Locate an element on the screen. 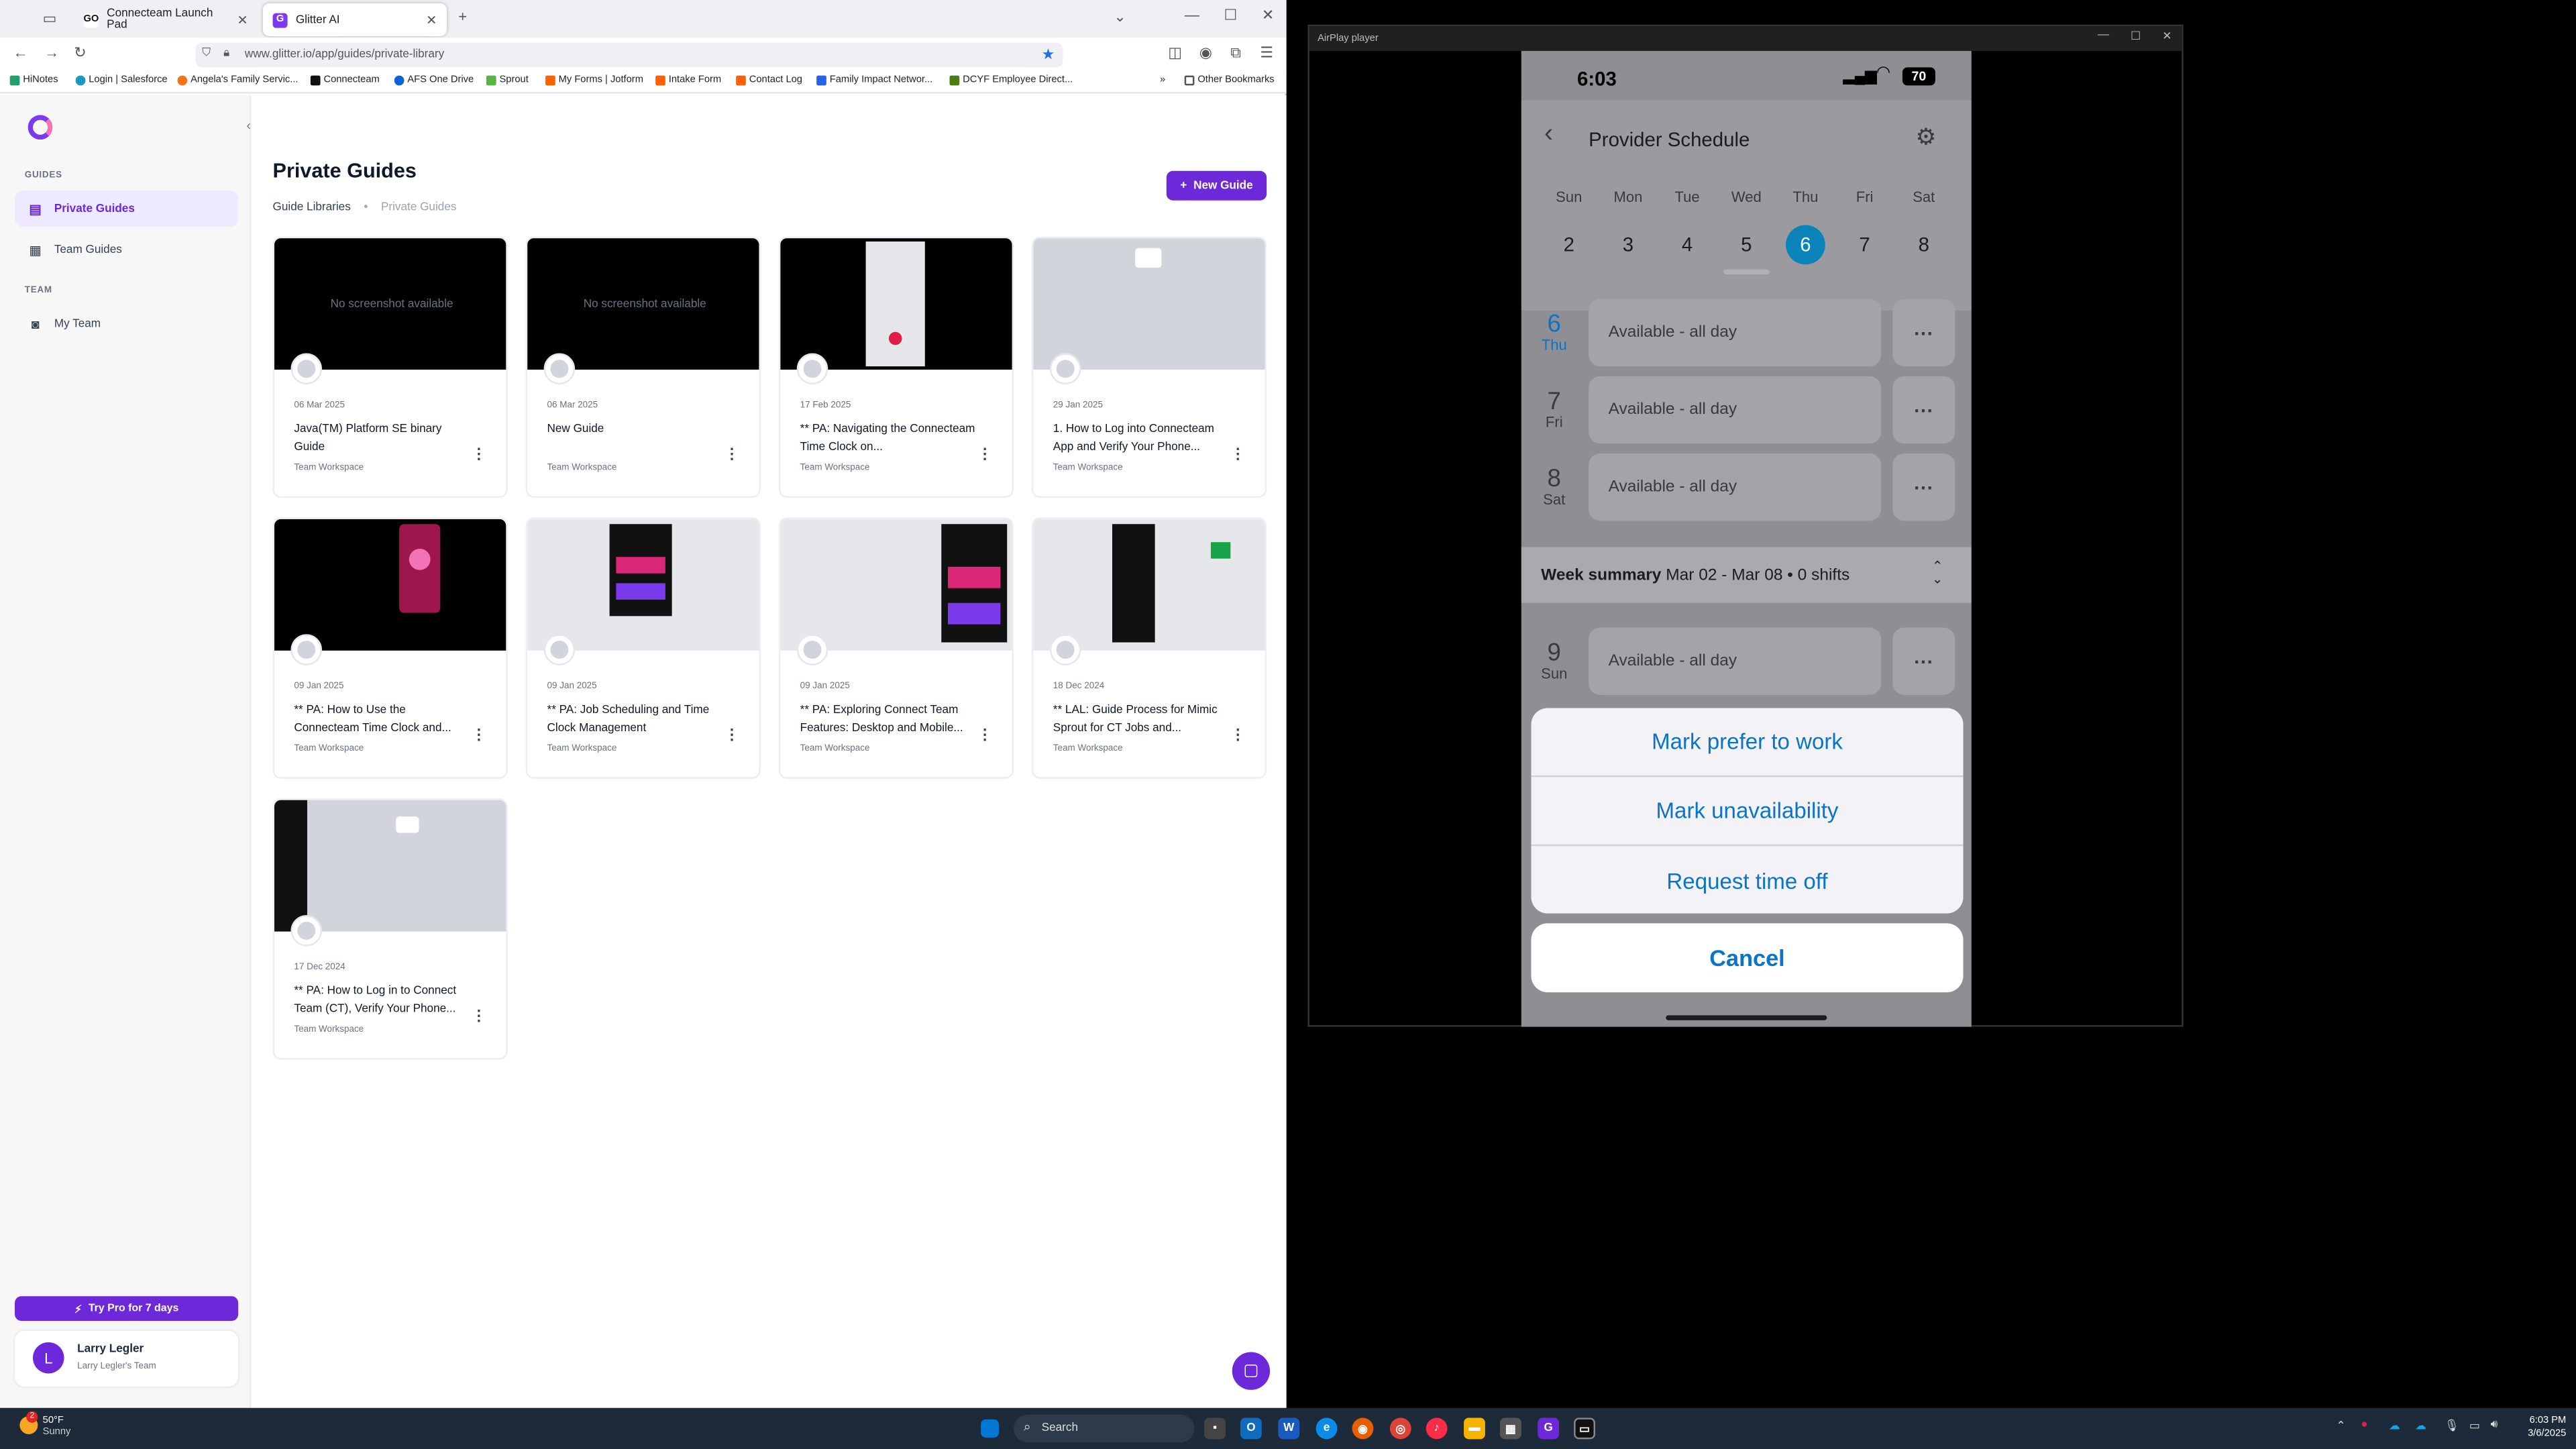 This screenshot has height=1449, width=2576. extensions-icon: ⧉ is located at coordinates (1235, 53).